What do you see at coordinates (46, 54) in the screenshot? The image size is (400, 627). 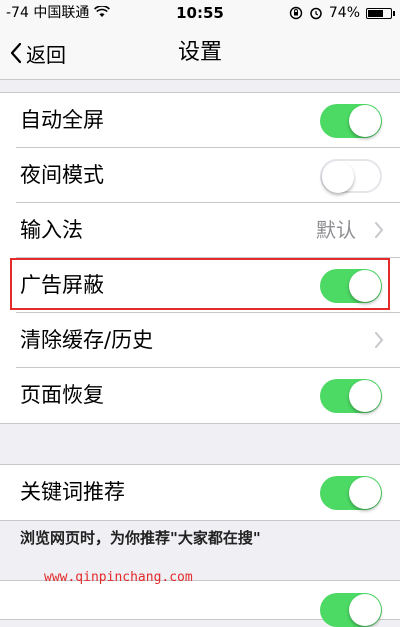 I see `back-label: 返回` at bounding box center [46, 54].